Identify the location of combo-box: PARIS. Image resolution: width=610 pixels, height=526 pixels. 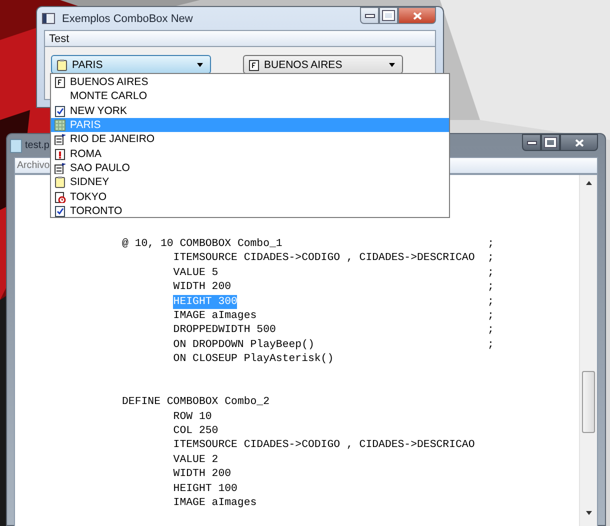
(131, 64).